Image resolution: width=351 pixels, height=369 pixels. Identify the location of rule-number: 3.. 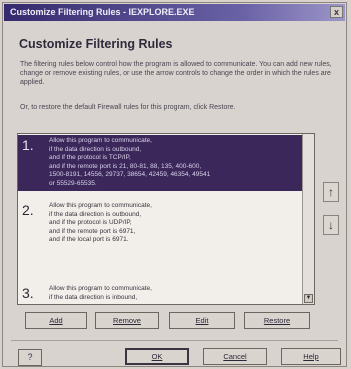
(28, 293).